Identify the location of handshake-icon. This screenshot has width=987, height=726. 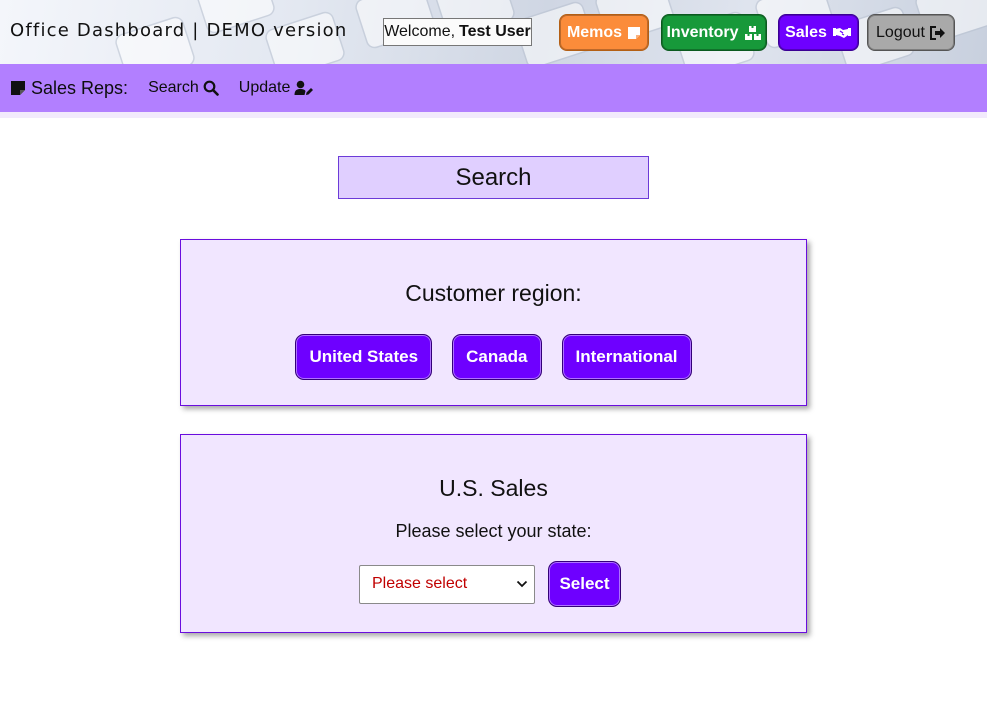
(841, 32).